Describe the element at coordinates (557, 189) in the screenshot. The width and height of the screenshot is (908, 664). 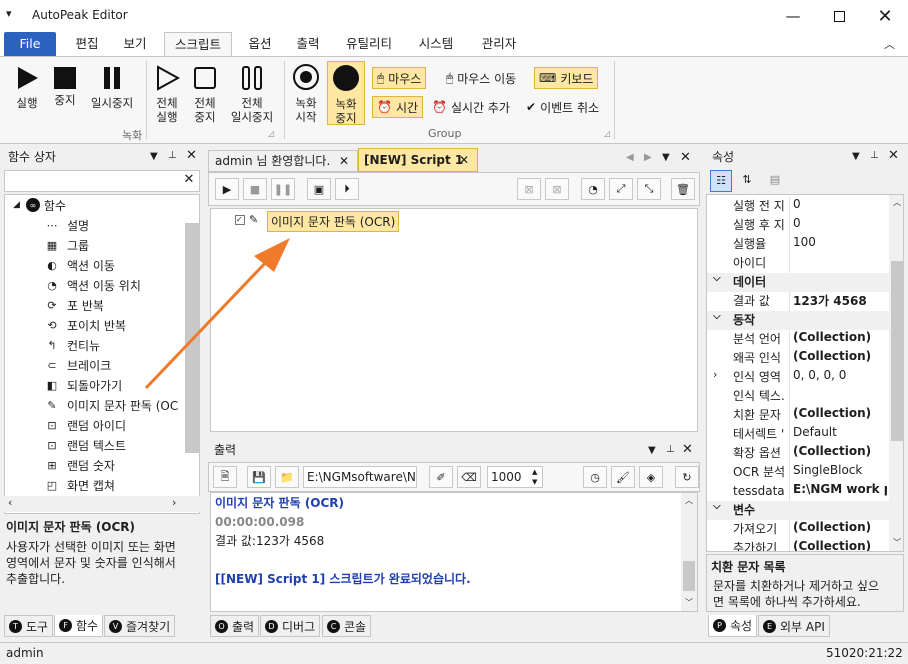
I see `disable2-button: ⊠` at that location.